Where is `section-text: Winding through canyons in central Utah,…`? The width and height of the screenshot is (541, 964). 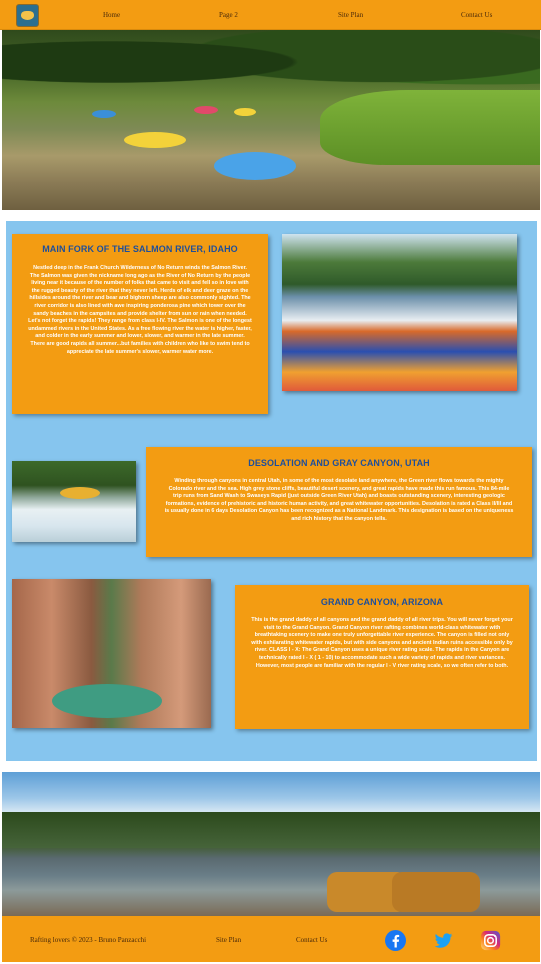 section-text: Winding through canyons in central Utah,… is located at coordinates (339, 500).